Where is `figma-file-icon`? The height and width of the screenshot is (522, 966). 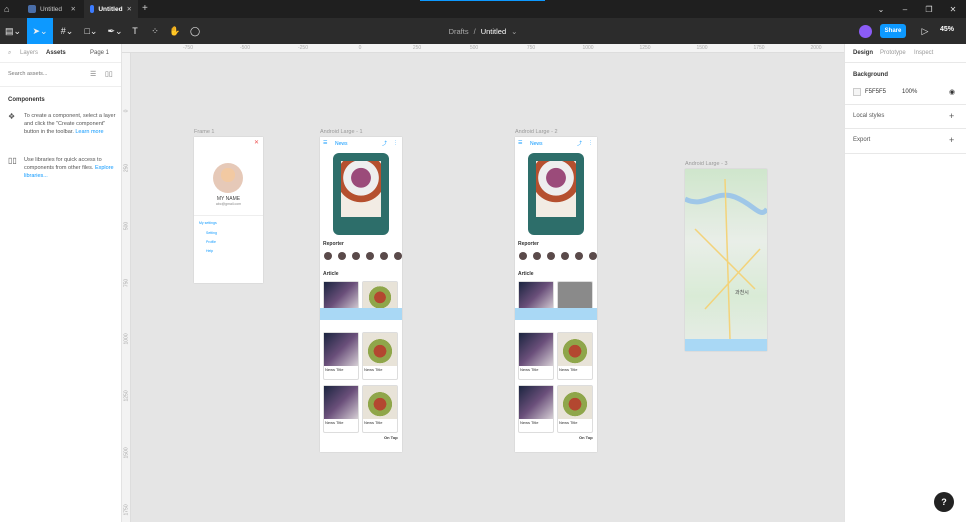 figma-file-icon is located at coordinates (32, 9).